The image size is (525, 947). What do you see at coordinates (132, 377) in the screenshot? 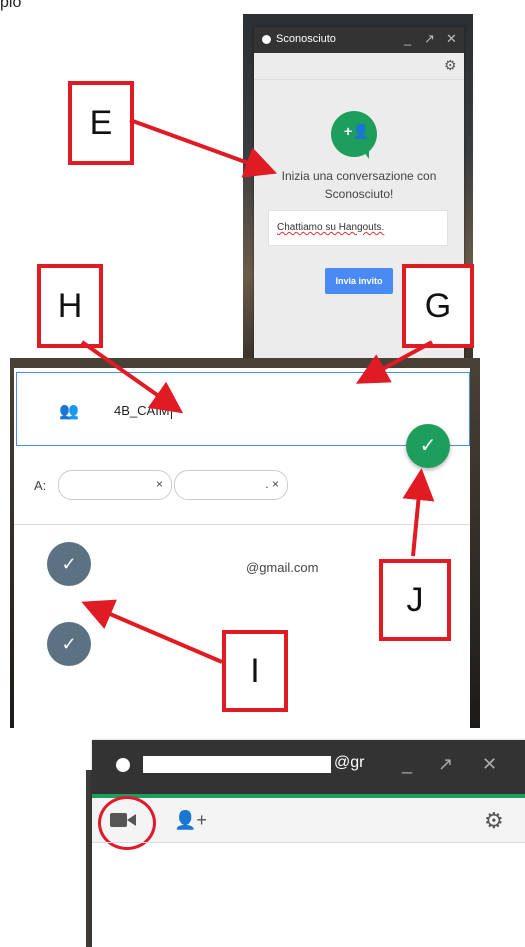
I see `arrow-h` at bounding box center [132, 377].